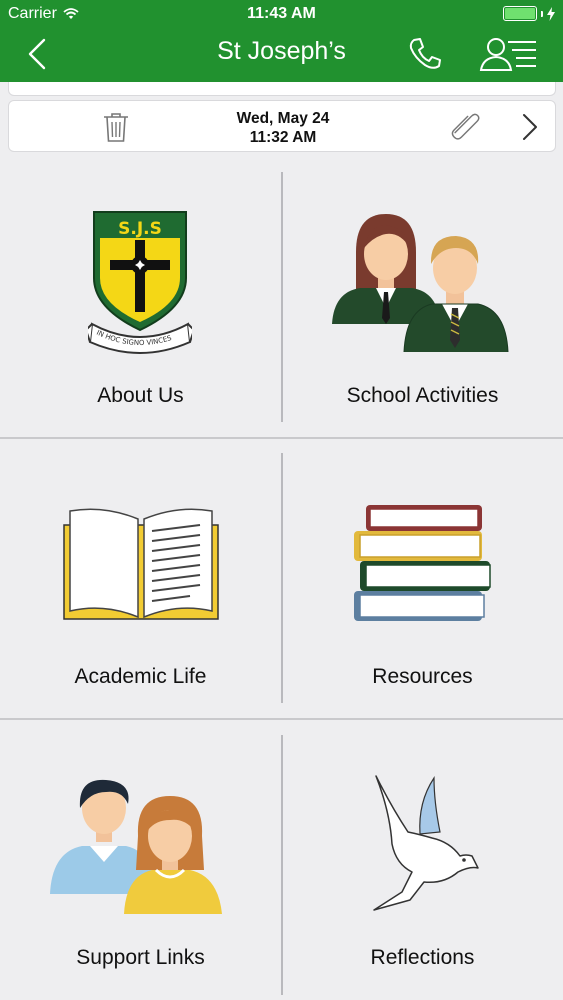 The height and width of the screenshot is (1000, 563). I want to click on status-time: 11:43 AM, so click(281, 13).